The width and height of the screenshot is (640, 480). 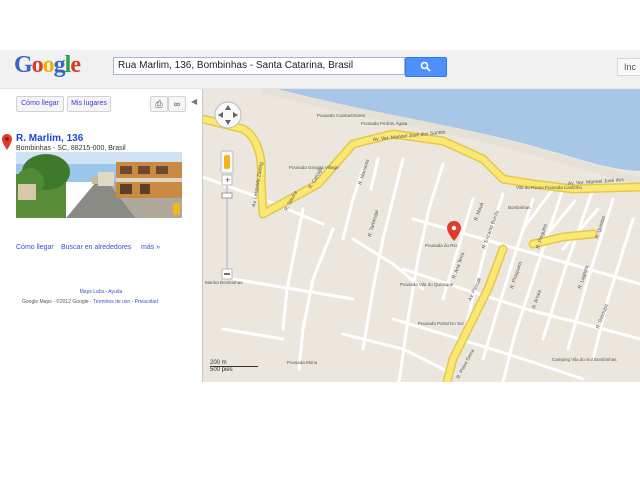 What do you see at coordinates (111, 302) in the screenshot?
I see `terms-link: Términos de uso` at bounding box center [111, 302].